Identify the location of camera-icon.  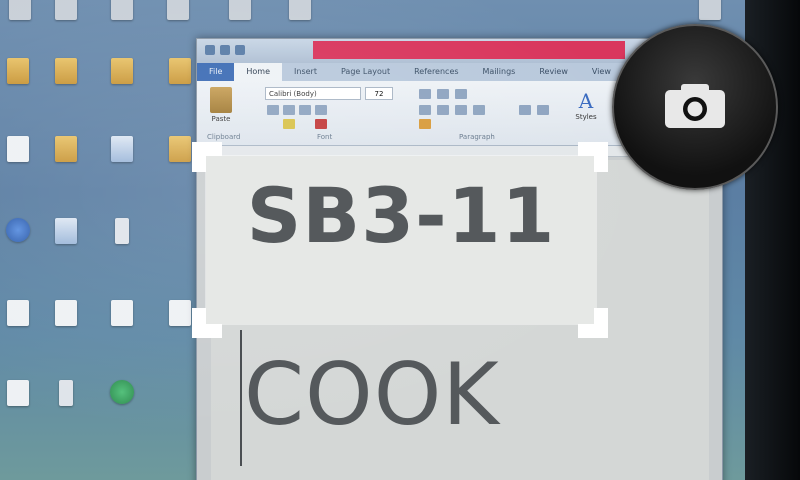
(695, 106).